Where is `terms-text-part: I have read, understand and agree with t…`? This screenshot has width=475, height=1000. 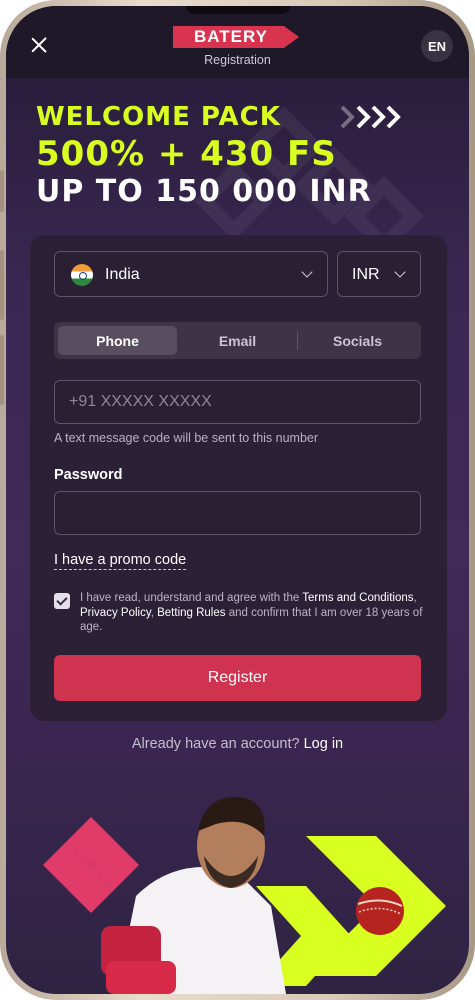 terms-text-part: I have read, understand and agree with t… is located at coordinates (191, 598).